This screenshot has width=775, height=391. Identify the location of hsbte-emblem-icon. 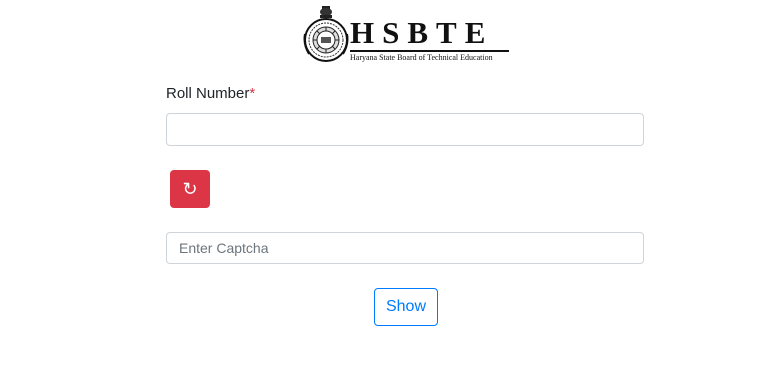
(326, 34).